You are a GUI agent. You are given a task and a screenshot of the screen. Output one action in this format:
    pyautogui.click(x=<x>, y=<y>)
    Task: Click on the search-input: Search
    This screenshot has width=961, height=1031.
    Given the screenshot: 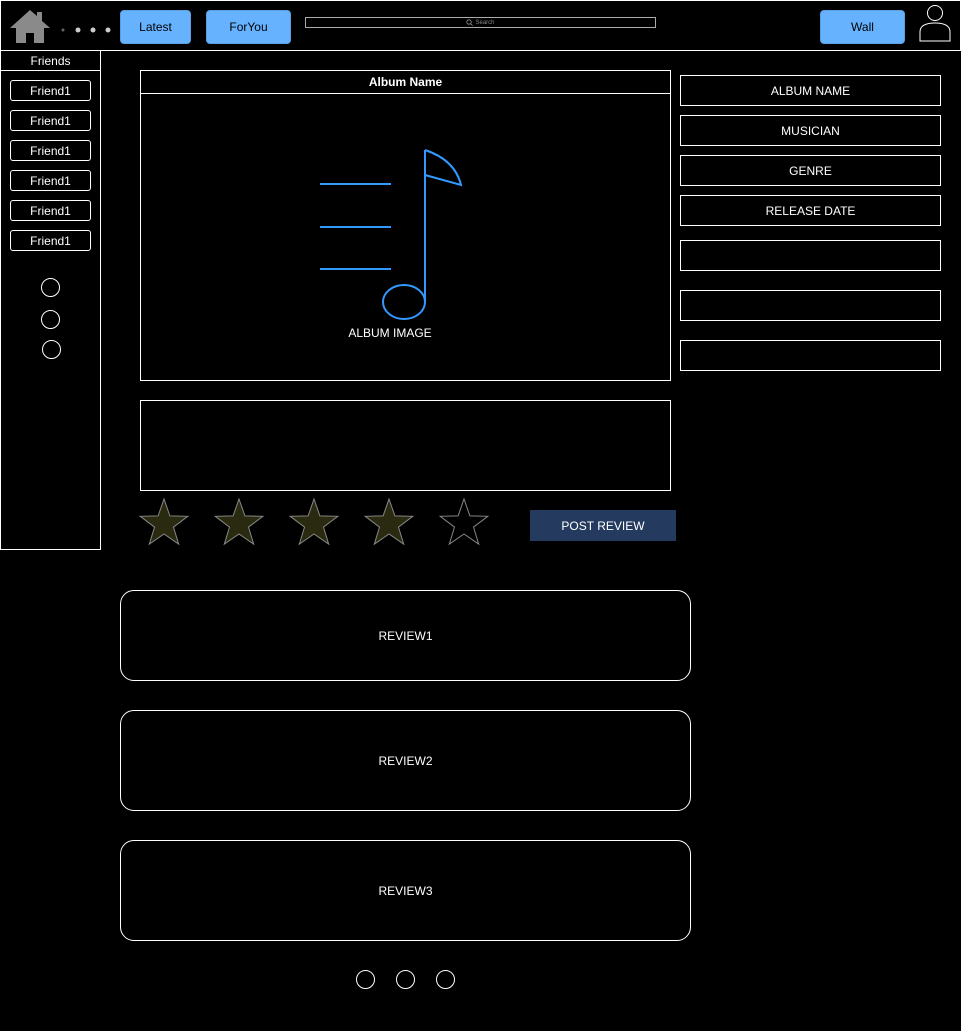 What is the action you would take?
    pyautogui.click(x=480, y=22)
    